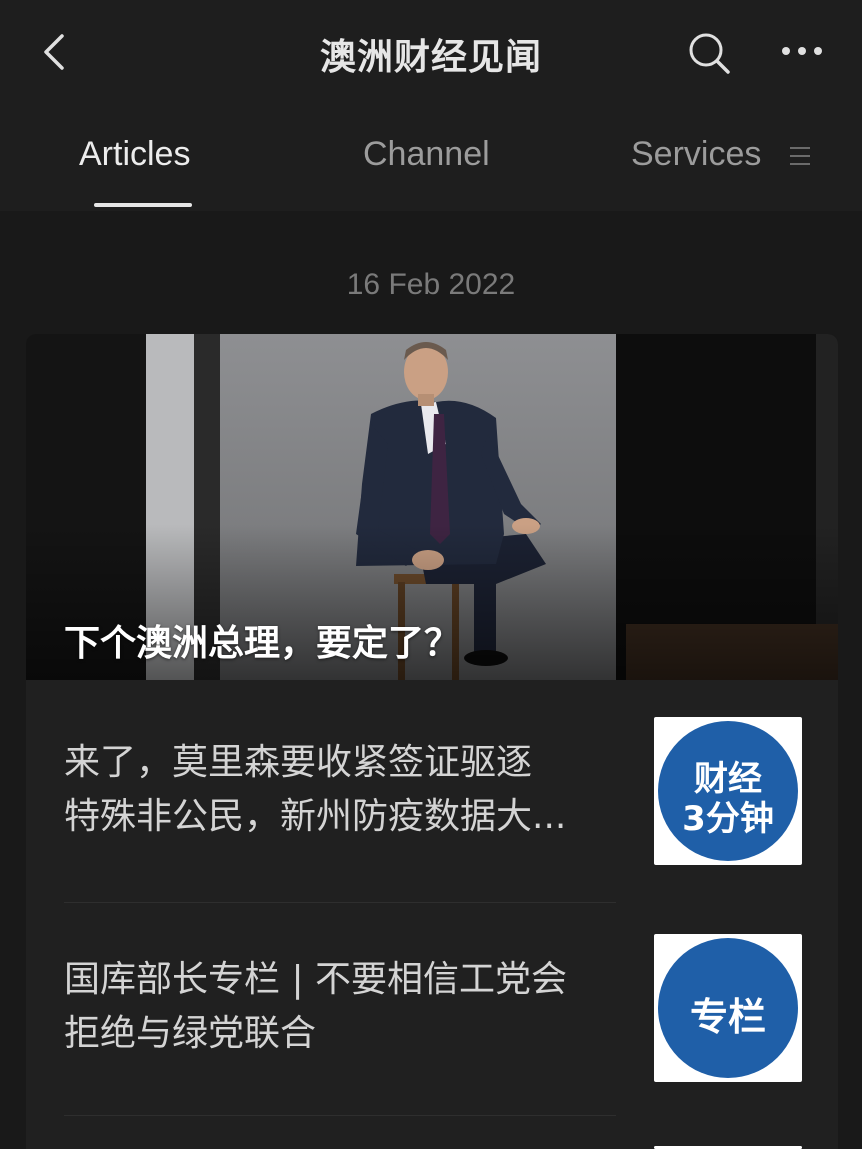 Image resolution: width=862 pixels, height=1149 pixels. I want to click on tab-bar: Articles Channel Services, so click(431, 158).